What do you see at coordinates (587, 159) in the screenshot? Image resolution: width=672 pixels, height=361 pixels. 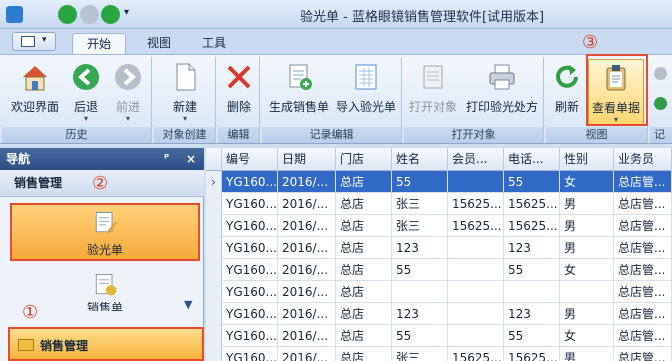 I see `column-header-gender: 性别` at bounding box center [587, 159].